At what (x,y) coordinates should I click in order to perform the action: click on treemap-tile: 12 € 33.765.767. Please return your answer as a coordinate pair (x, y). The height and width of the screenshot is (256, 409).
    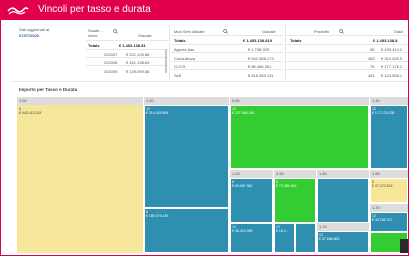
    Looking at the image, I should click on (389, 222).